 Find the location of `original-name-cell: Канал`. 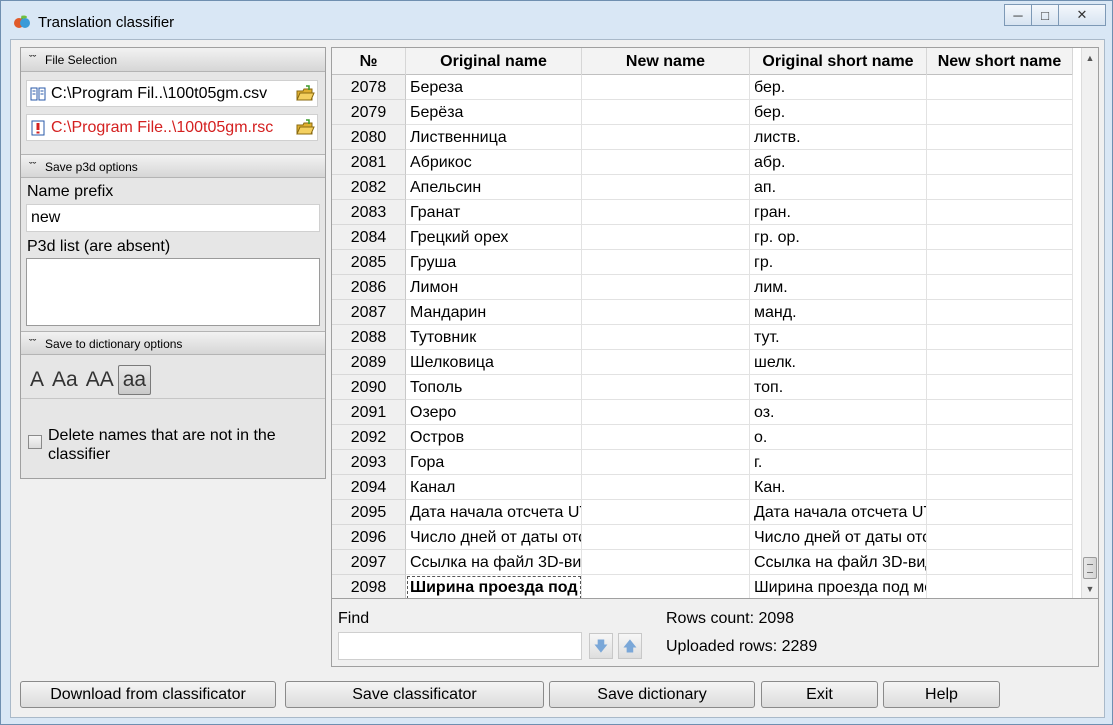

original-name-cell: Канал is located at coordinates (494, 487).